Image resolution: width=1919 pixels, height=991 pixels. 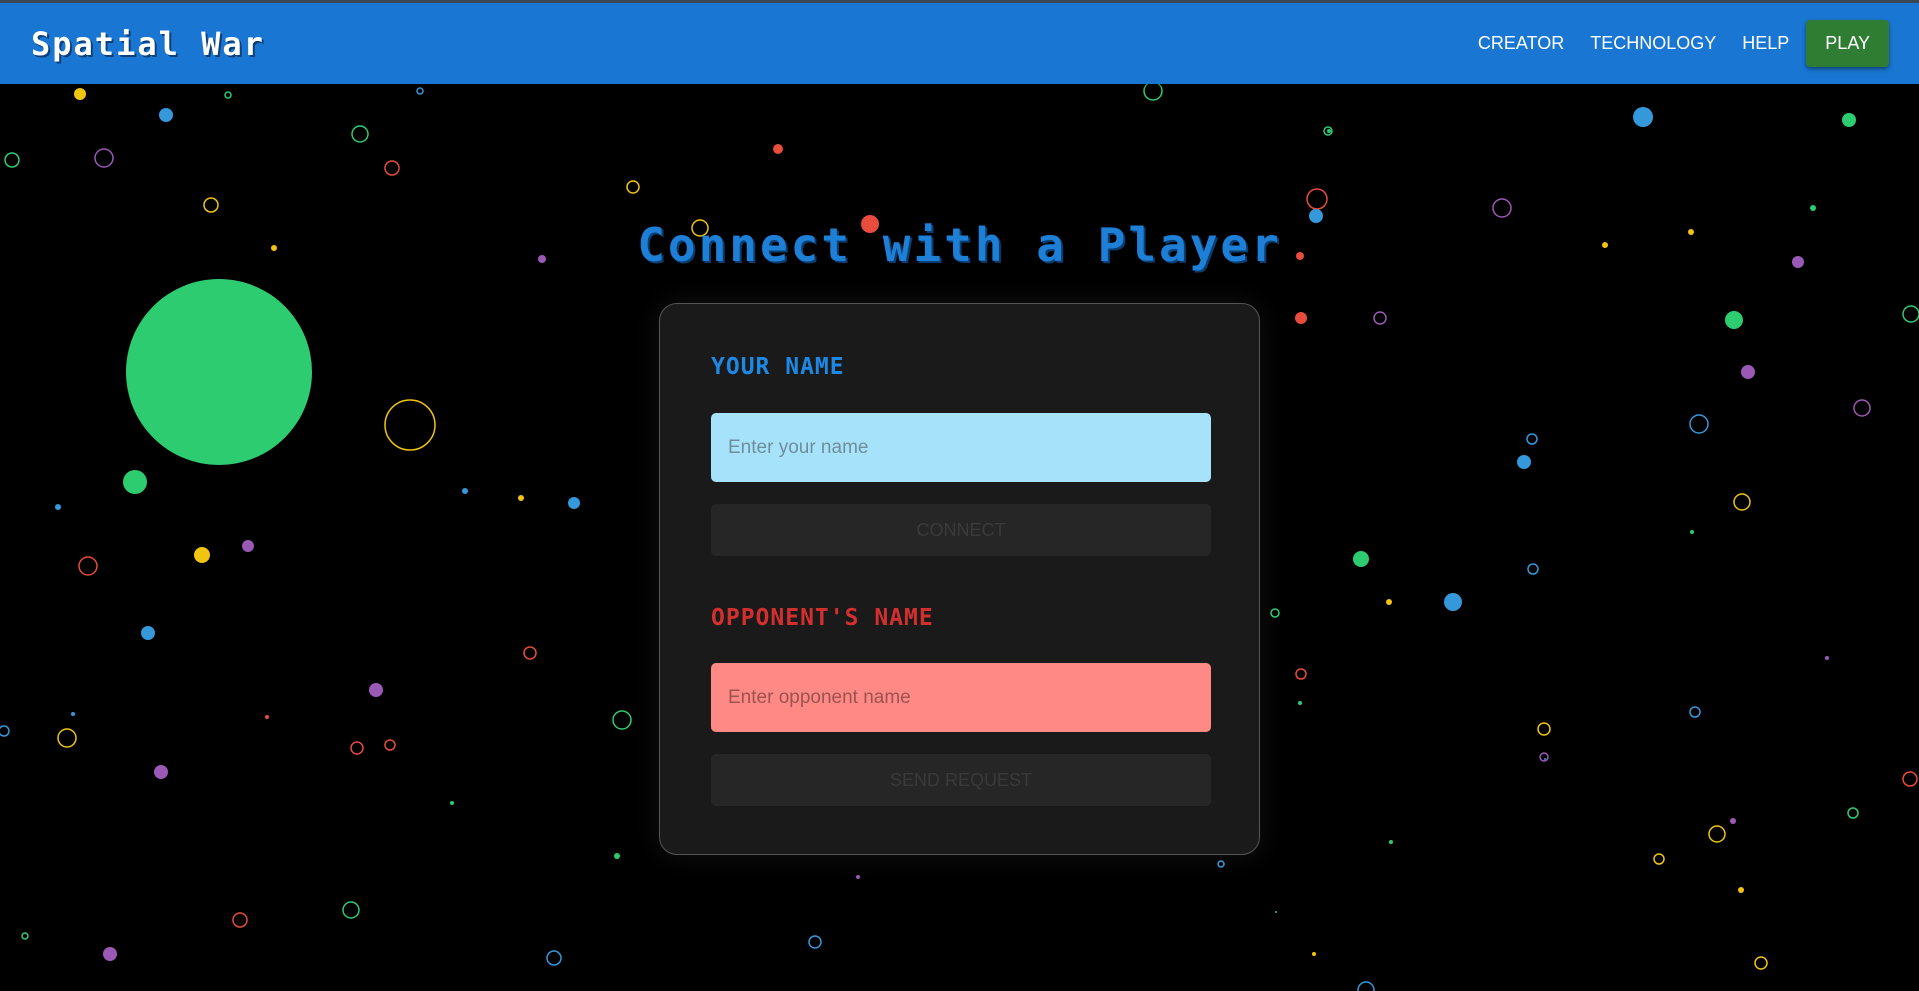 What do you see at coordinates (1847, 43) in the screenshot?
I see `play-button: PLAY` at bounding box center [1847, 43].